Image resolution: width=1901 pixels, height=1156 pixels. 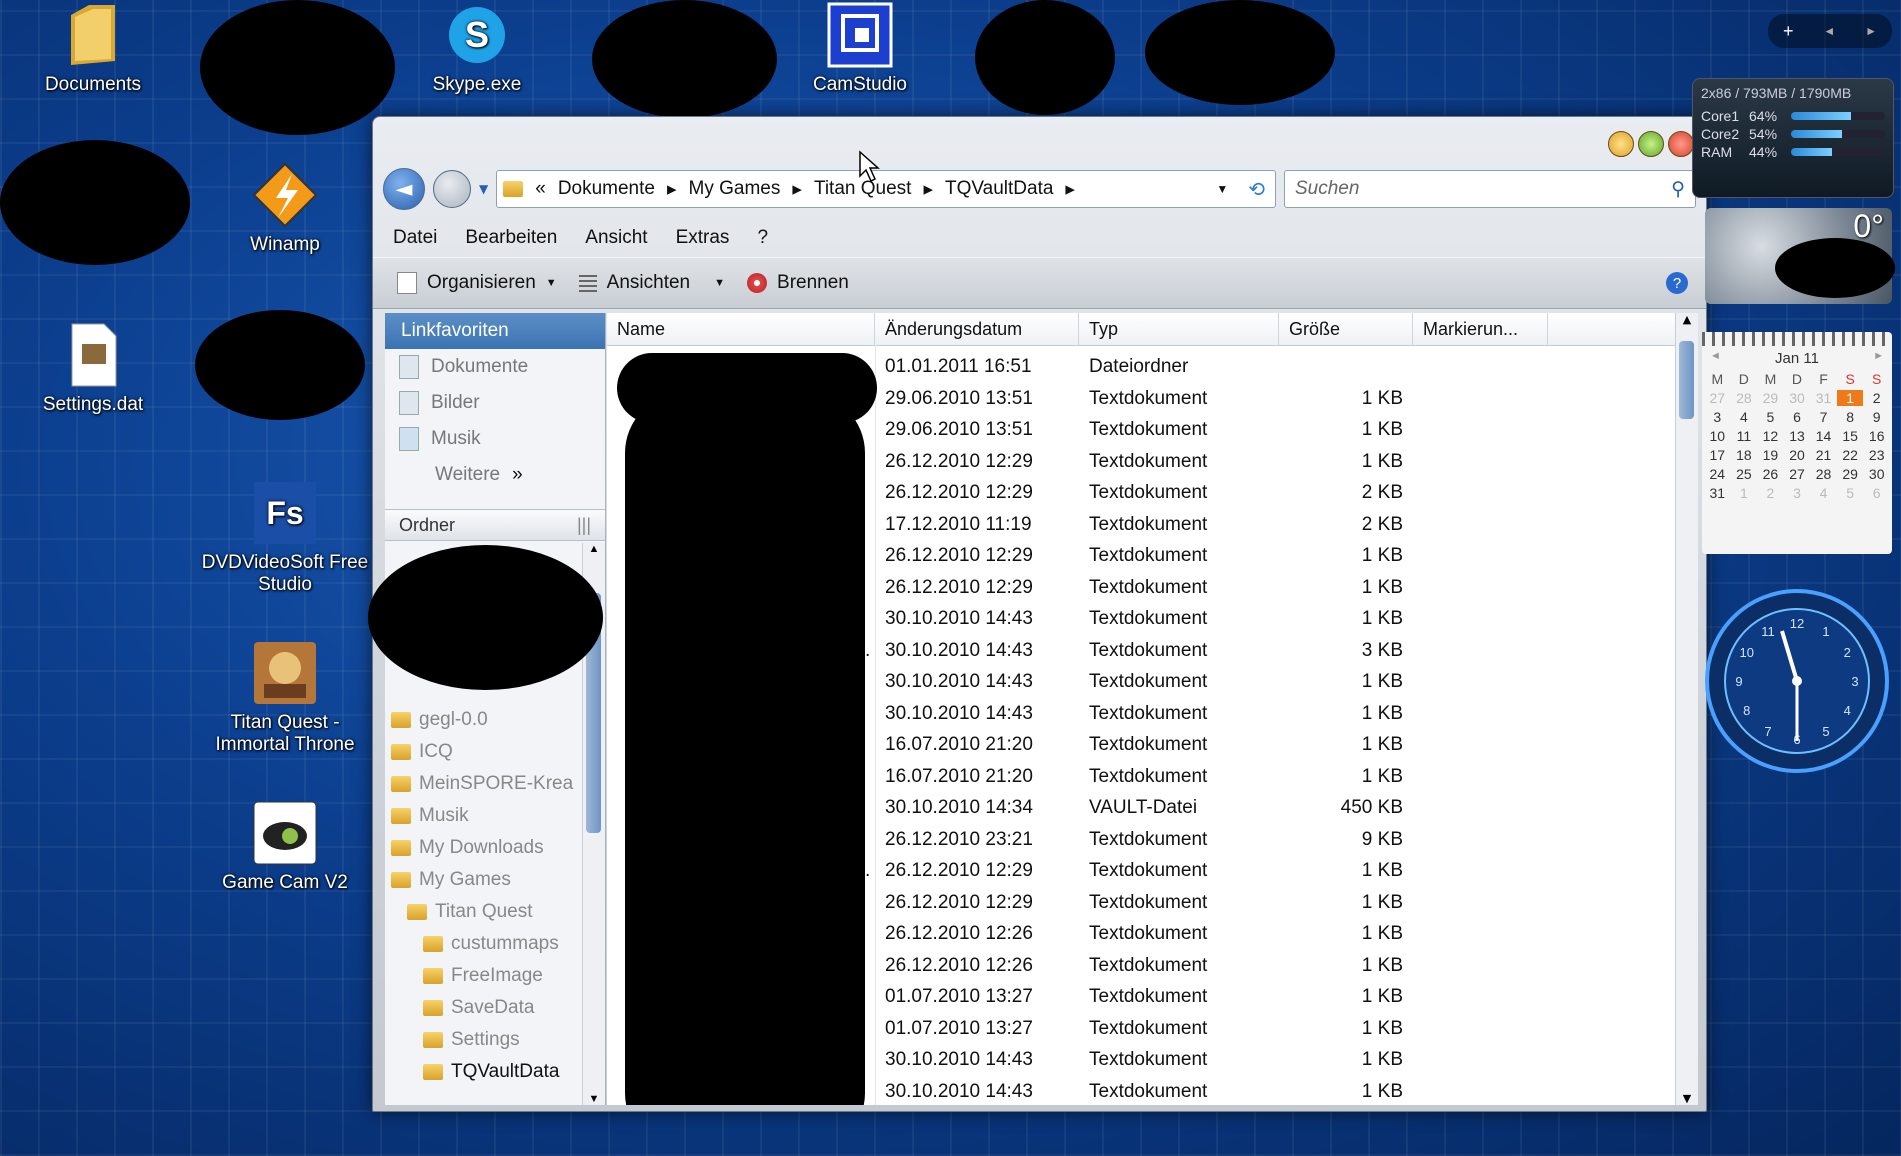 What do you see at coordinates (719, 283) in the screenshot?
I see `chevron-down-icon: ▼` at bounding box center [719, 283].